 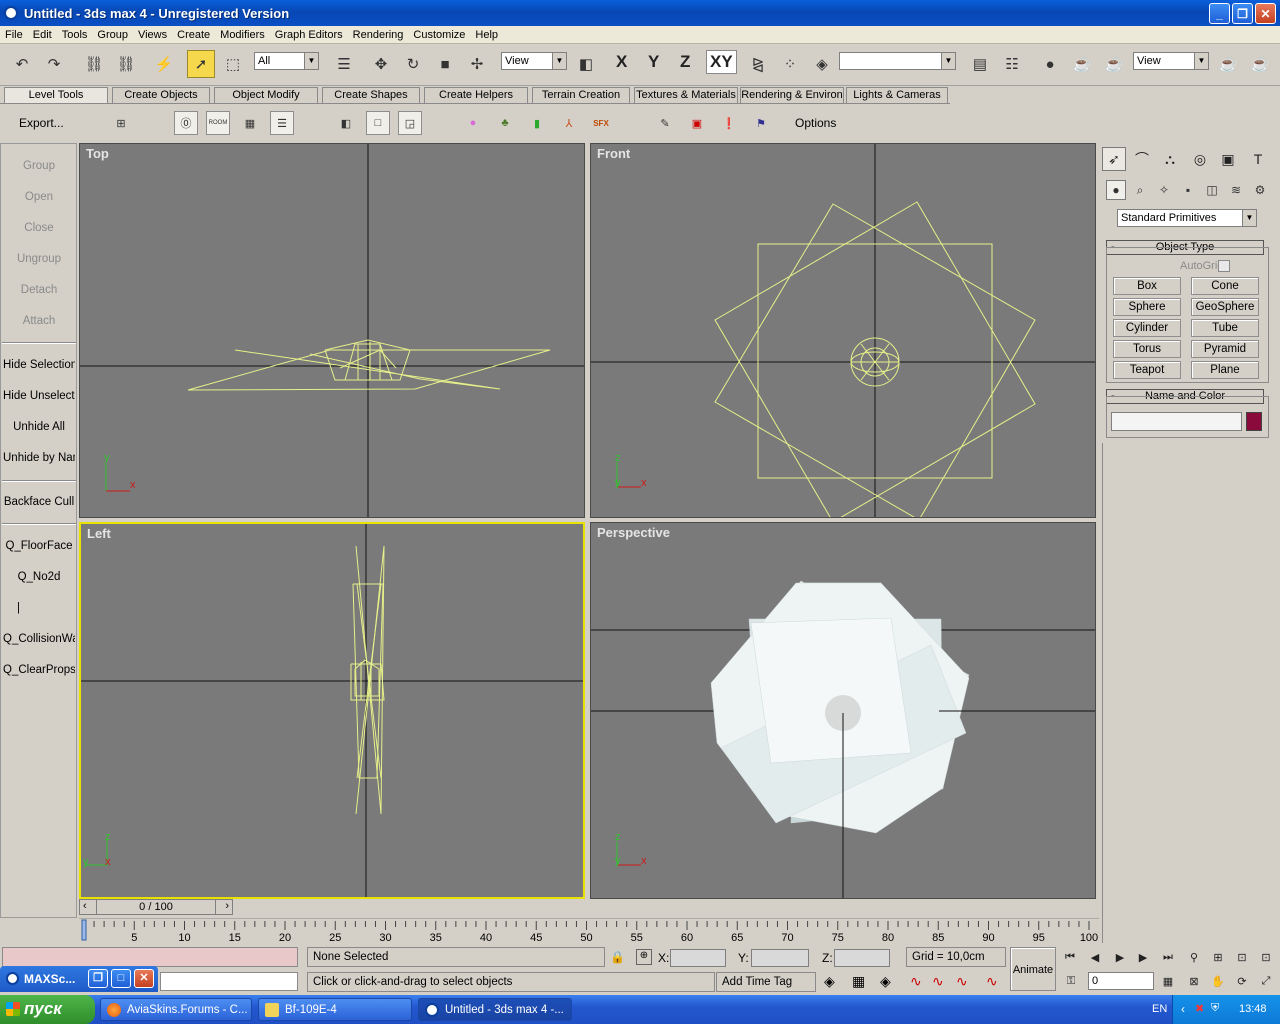 I want to click on language-indicator: EN, so click(x=1159, y=1009).